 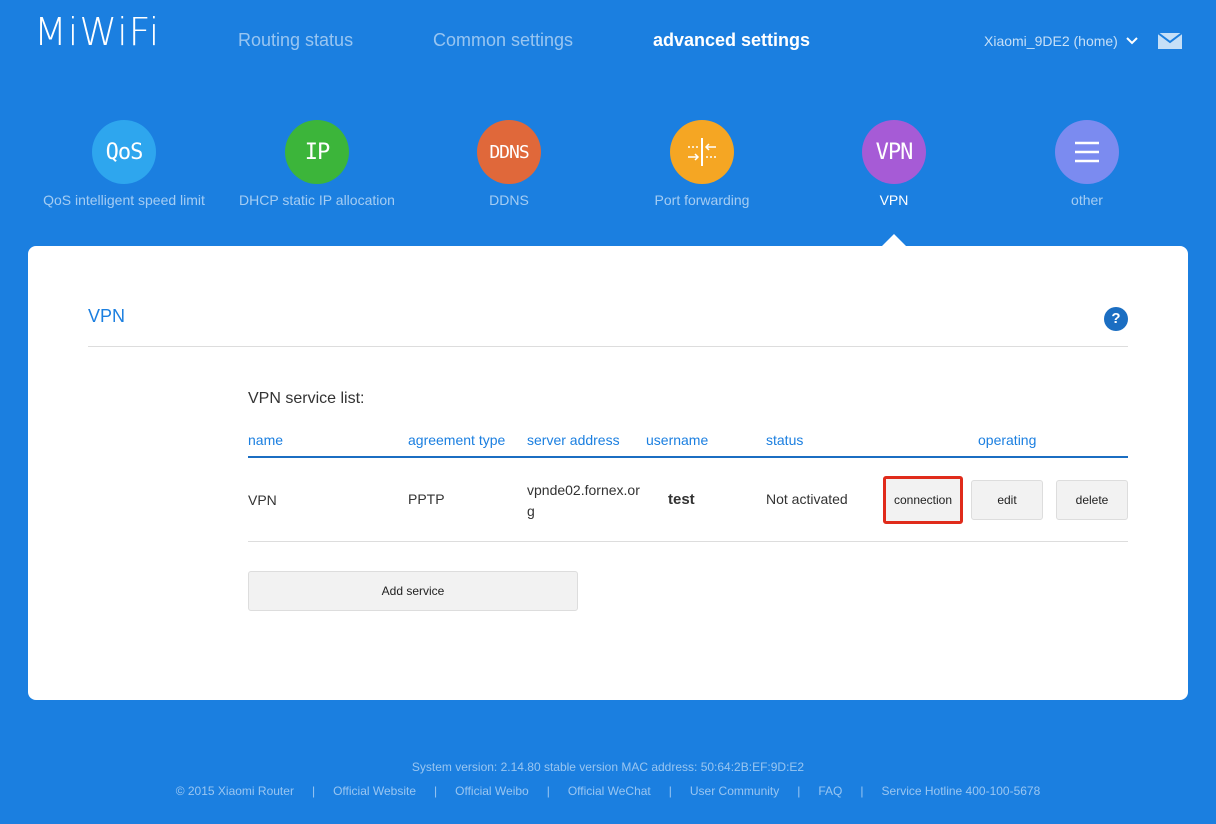 What do you see at coordinates (503, 40) in the screenshot?
I see `nav-common-settings: Common settings` at bounding box center [503, 40].